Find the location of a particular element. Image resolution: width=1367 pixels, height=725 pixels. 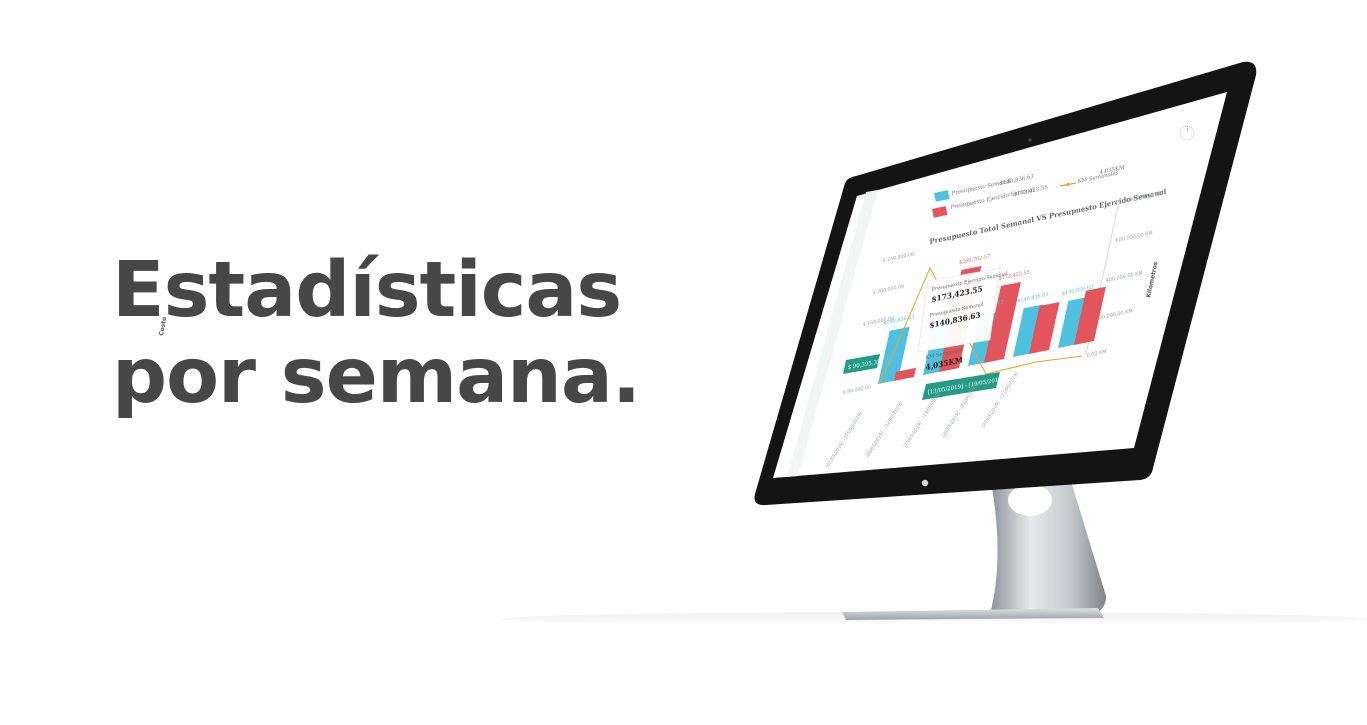

y-left-label: Costo is located at coordinates (163, 326).